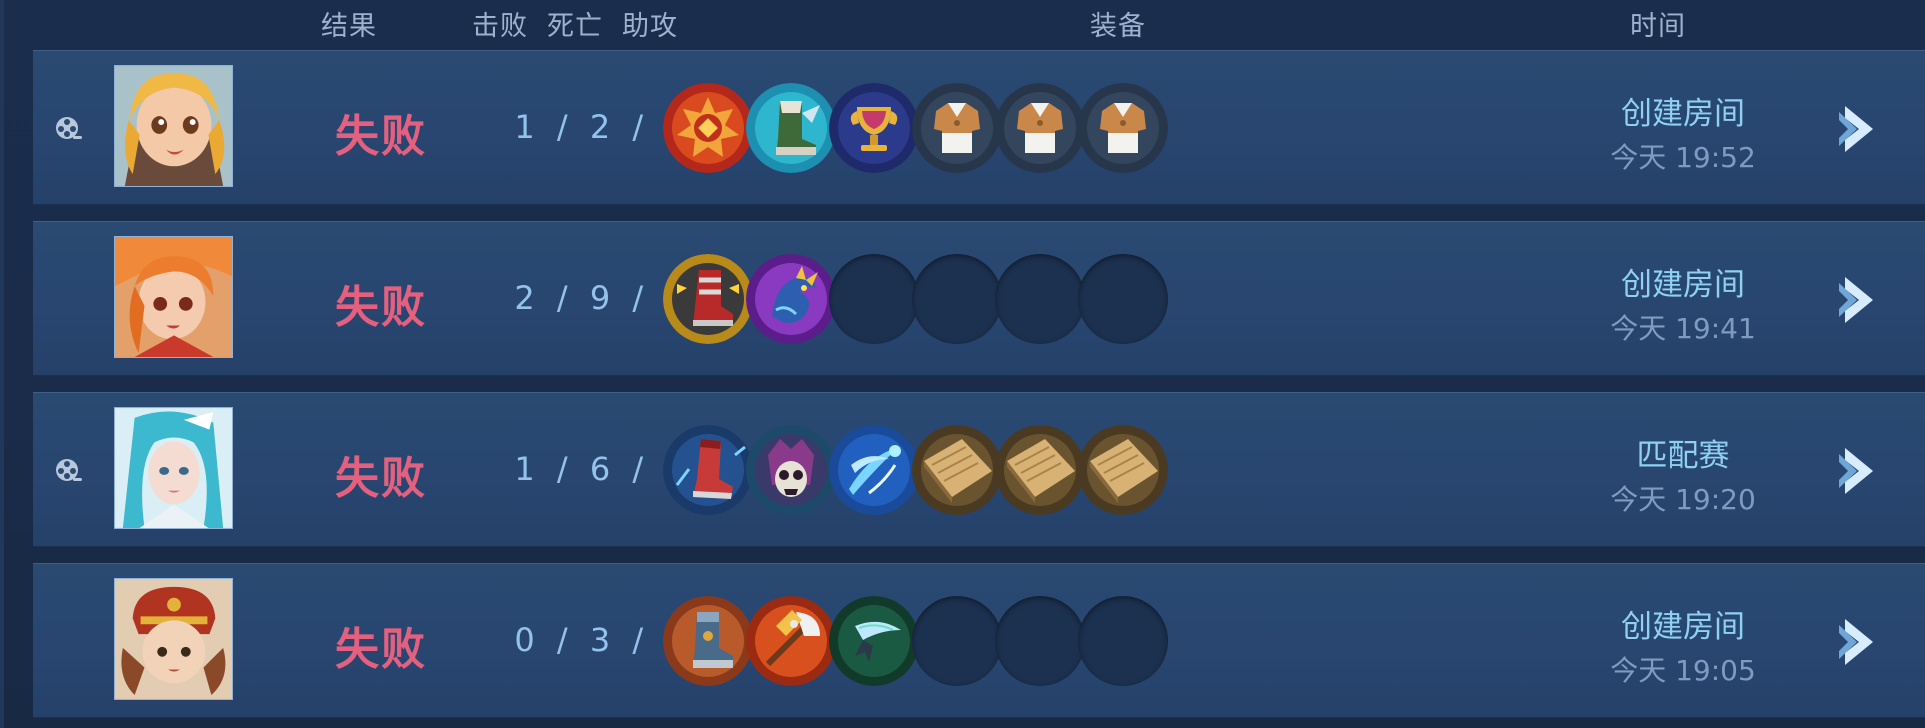 This screenshot has width=1925, height=728. I want to click on window-edge, so click(2, 364).